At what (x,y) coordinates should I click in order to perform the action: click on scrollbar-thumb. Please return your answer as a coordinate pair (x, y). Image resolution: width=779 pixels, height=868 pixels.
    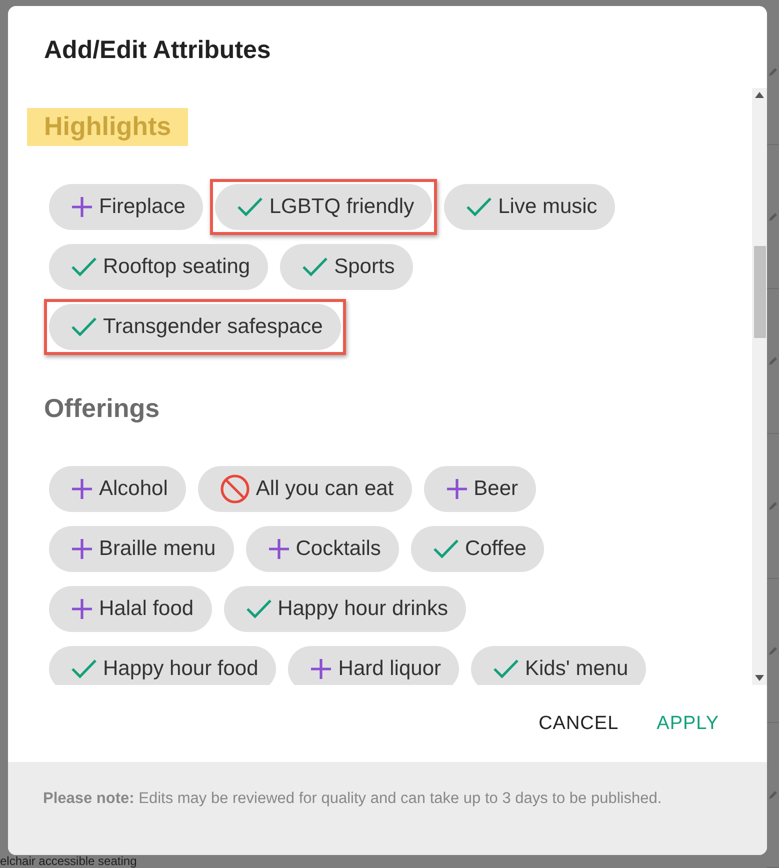
    Looking at the image, I should click on (760, 292).